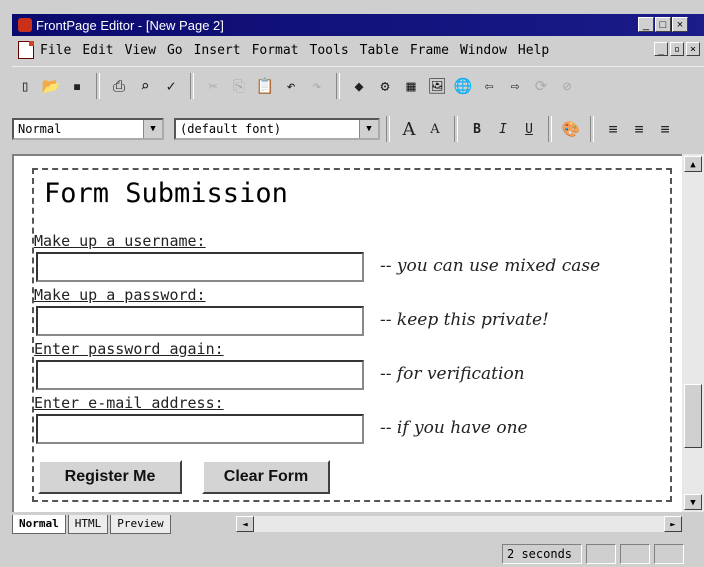  I want to click on menu-view: View, so click(140, 50).